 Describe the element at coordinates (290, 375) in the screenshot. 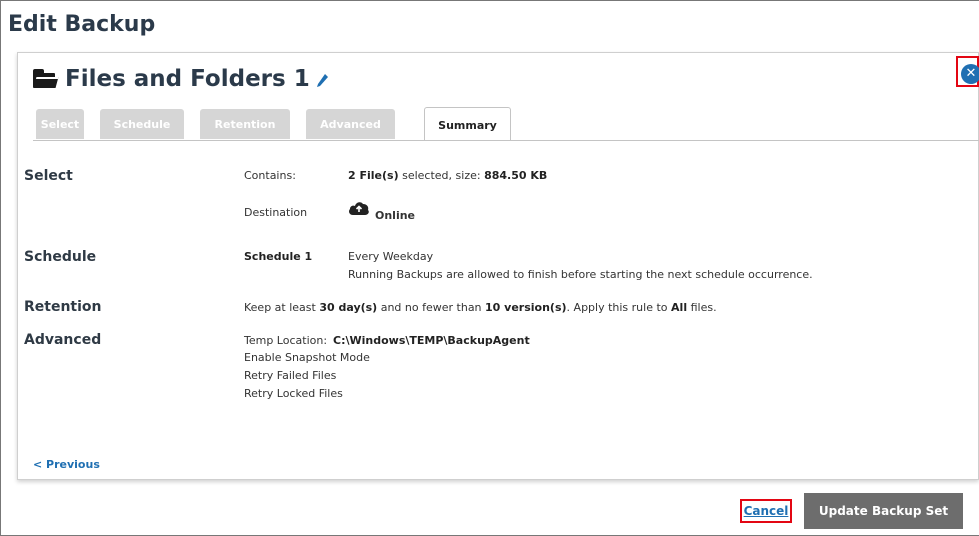

I see `advanced-option: Retry Failed Files` at that location.